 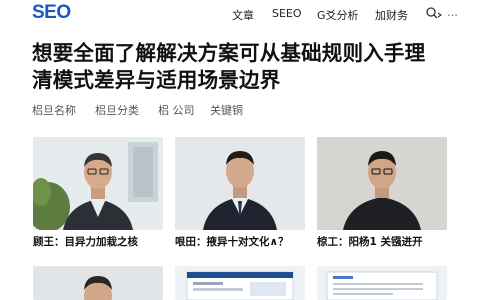 What do you see at coordinates (287, 13) in the screenshot?
I see `nav-item-seeo: SEEO` at bounding box center [287, 13].